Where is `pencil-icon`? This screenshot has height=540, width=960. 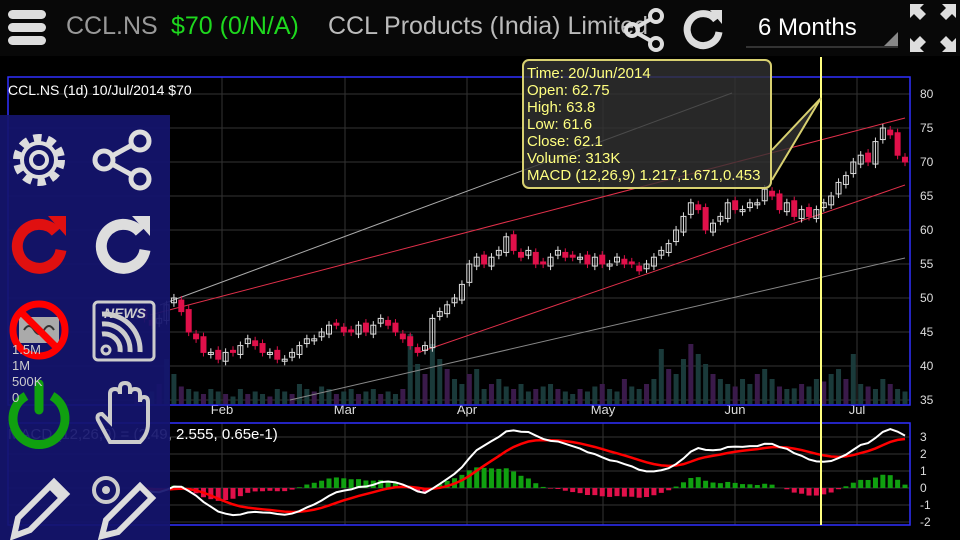 pencil-icon is located at coordinates (39, 505).